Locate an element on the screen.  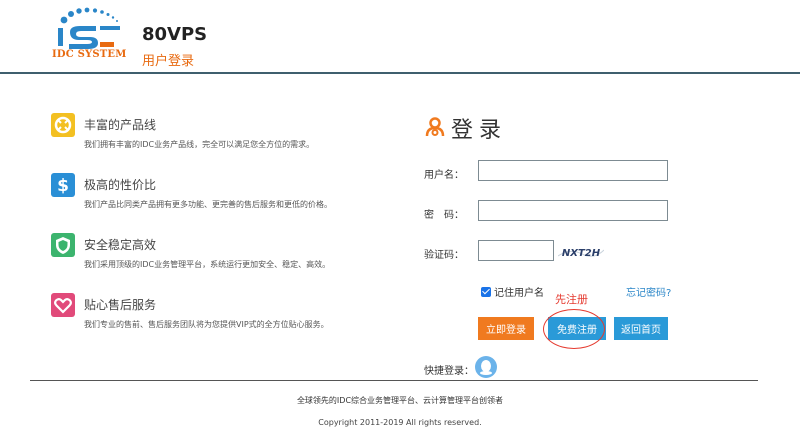
user-icon is located at coordinates (435, 127).